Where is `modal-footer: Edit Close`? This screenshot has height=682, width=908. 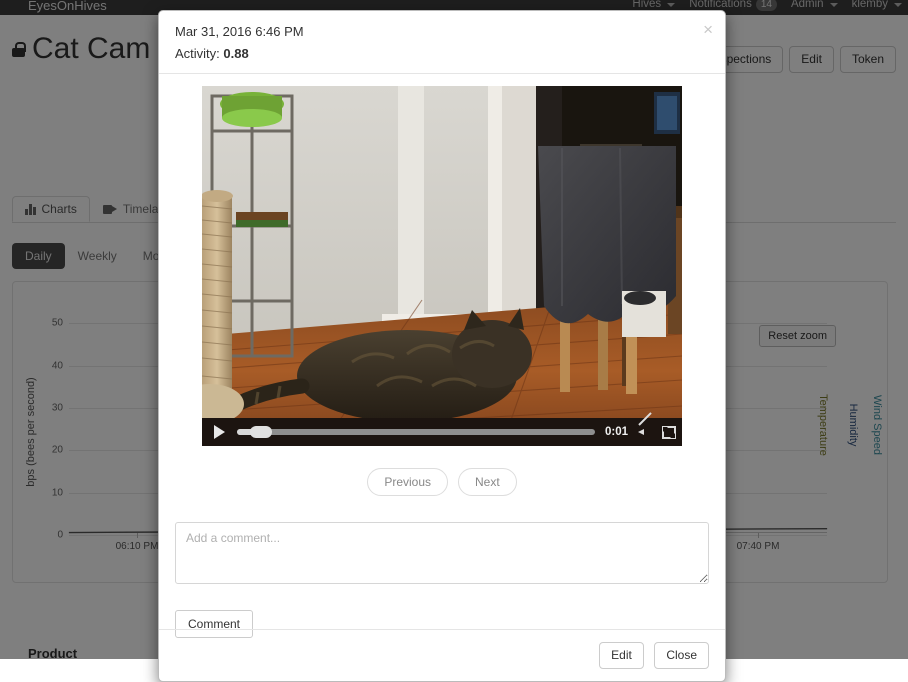
modal-footer: Edit Close is located at coordinates (442, 655).